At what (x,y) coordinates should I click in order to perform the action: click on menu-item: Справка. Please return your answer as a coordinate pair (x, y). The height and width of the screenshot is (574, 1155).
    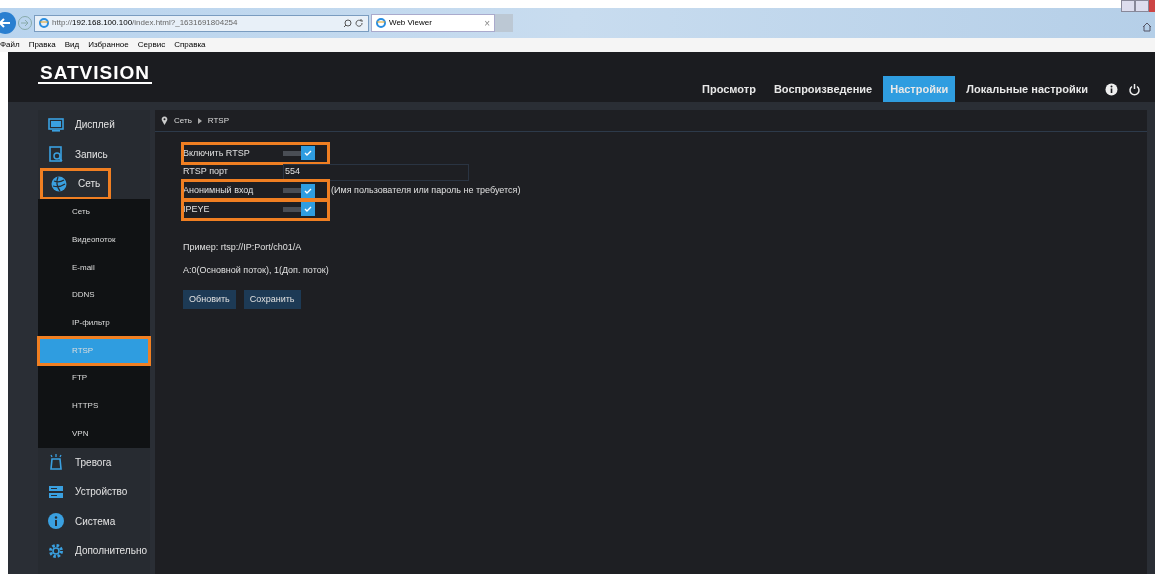
    Looking at the image, I should click on (190, 45).